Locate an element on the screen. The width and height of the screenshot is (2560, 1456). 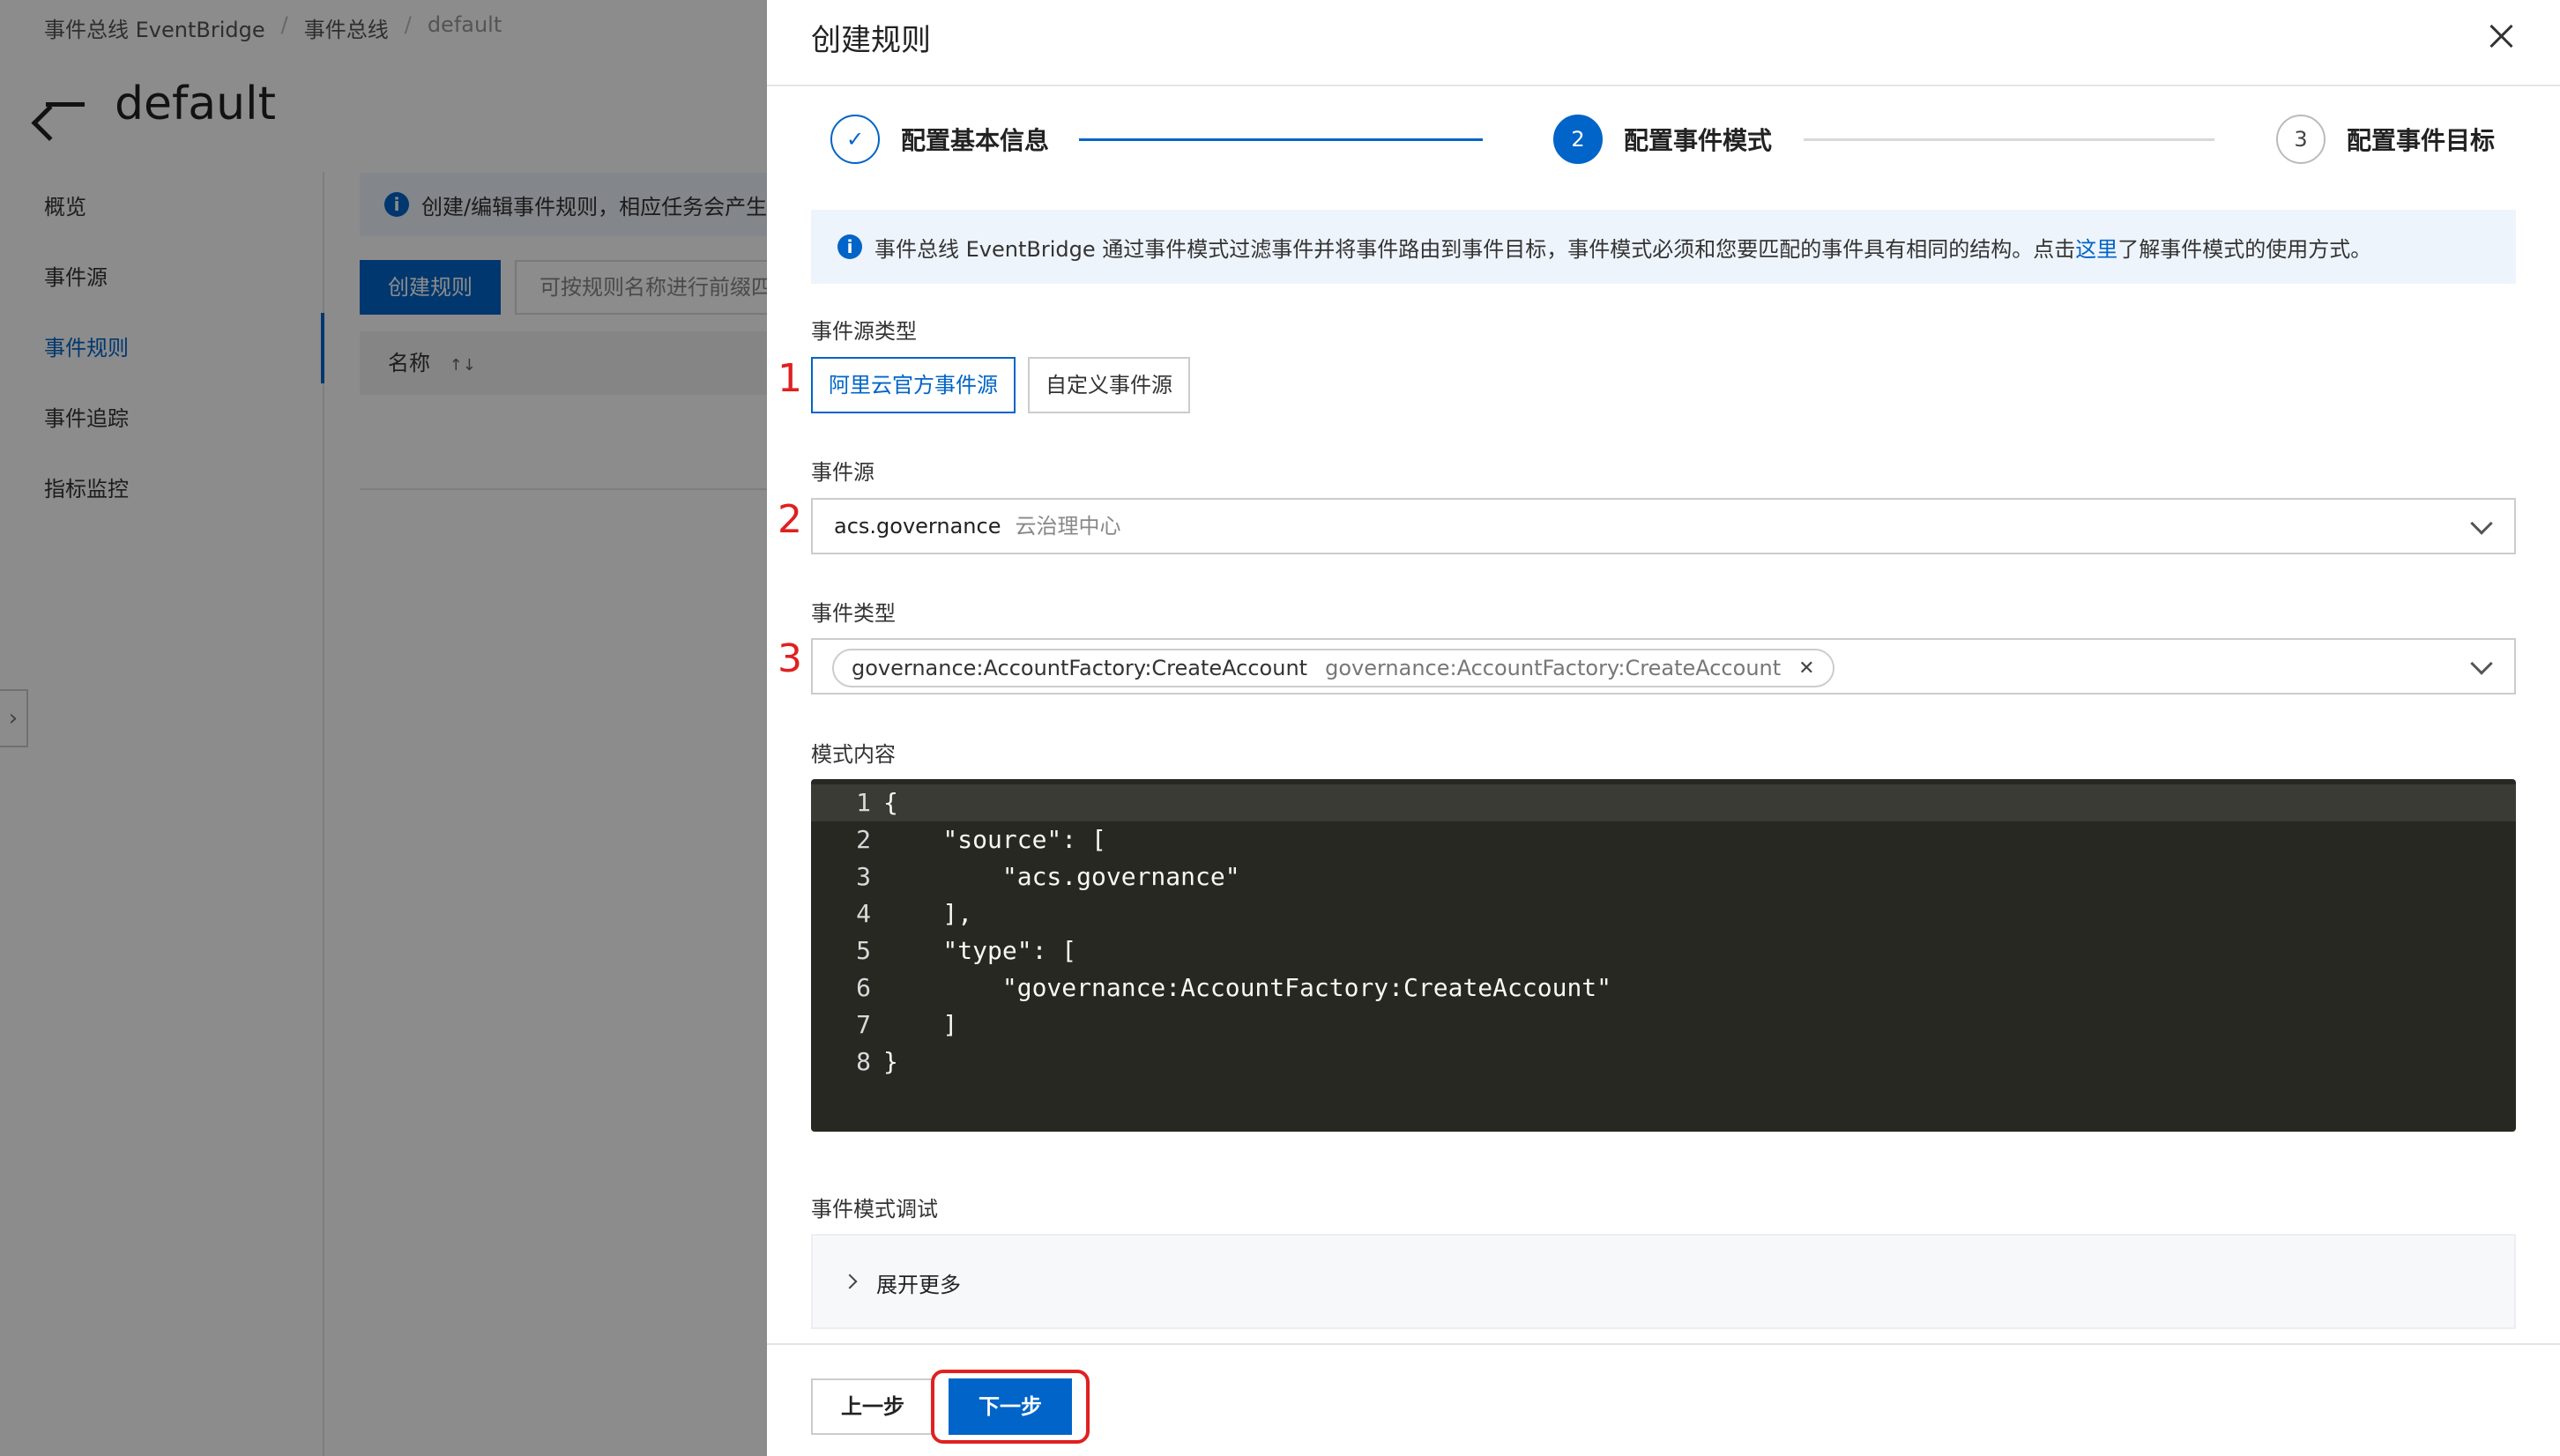
step-basic-info: ✓ 配置基本信息 is located at coordinates (939, 139).